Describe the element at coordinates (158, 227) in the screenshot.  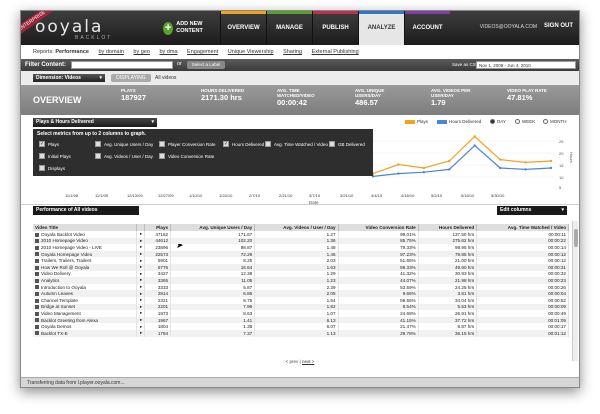
I see `column-header: Plays` at that location.